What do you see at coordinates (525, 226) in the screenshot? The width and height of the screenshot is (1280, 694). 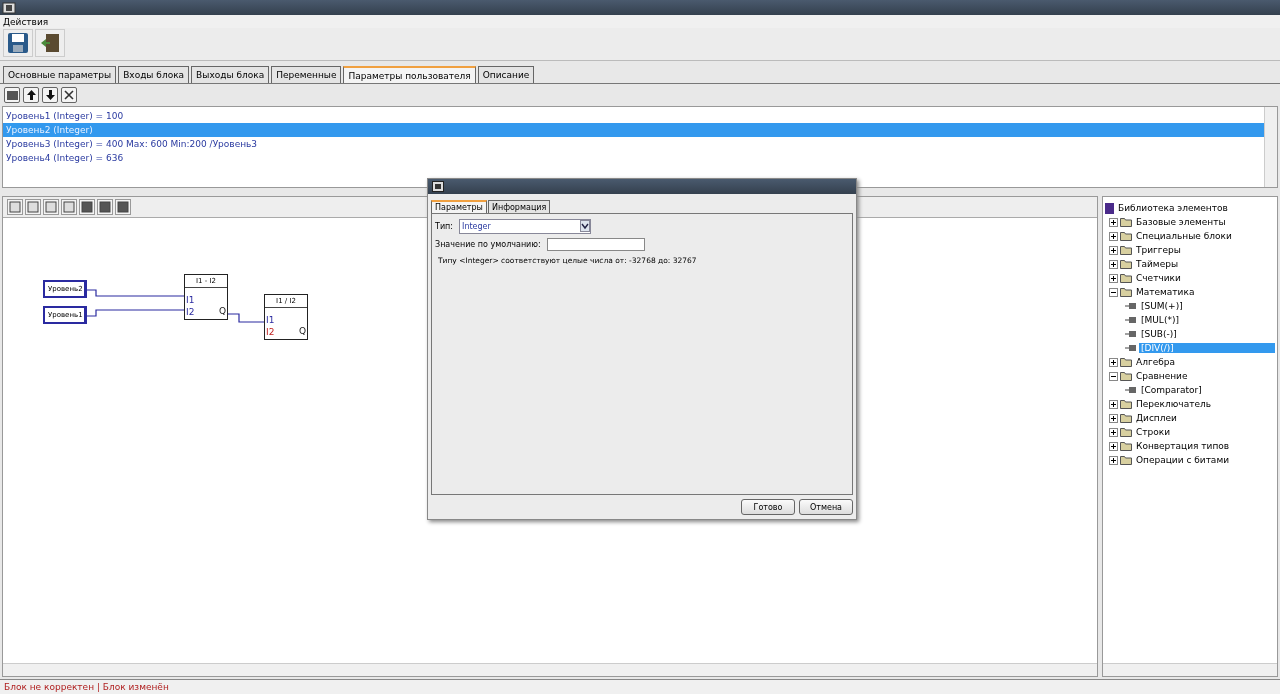 I see `type-dropdown: Integer` at bounding box center [525, 226].